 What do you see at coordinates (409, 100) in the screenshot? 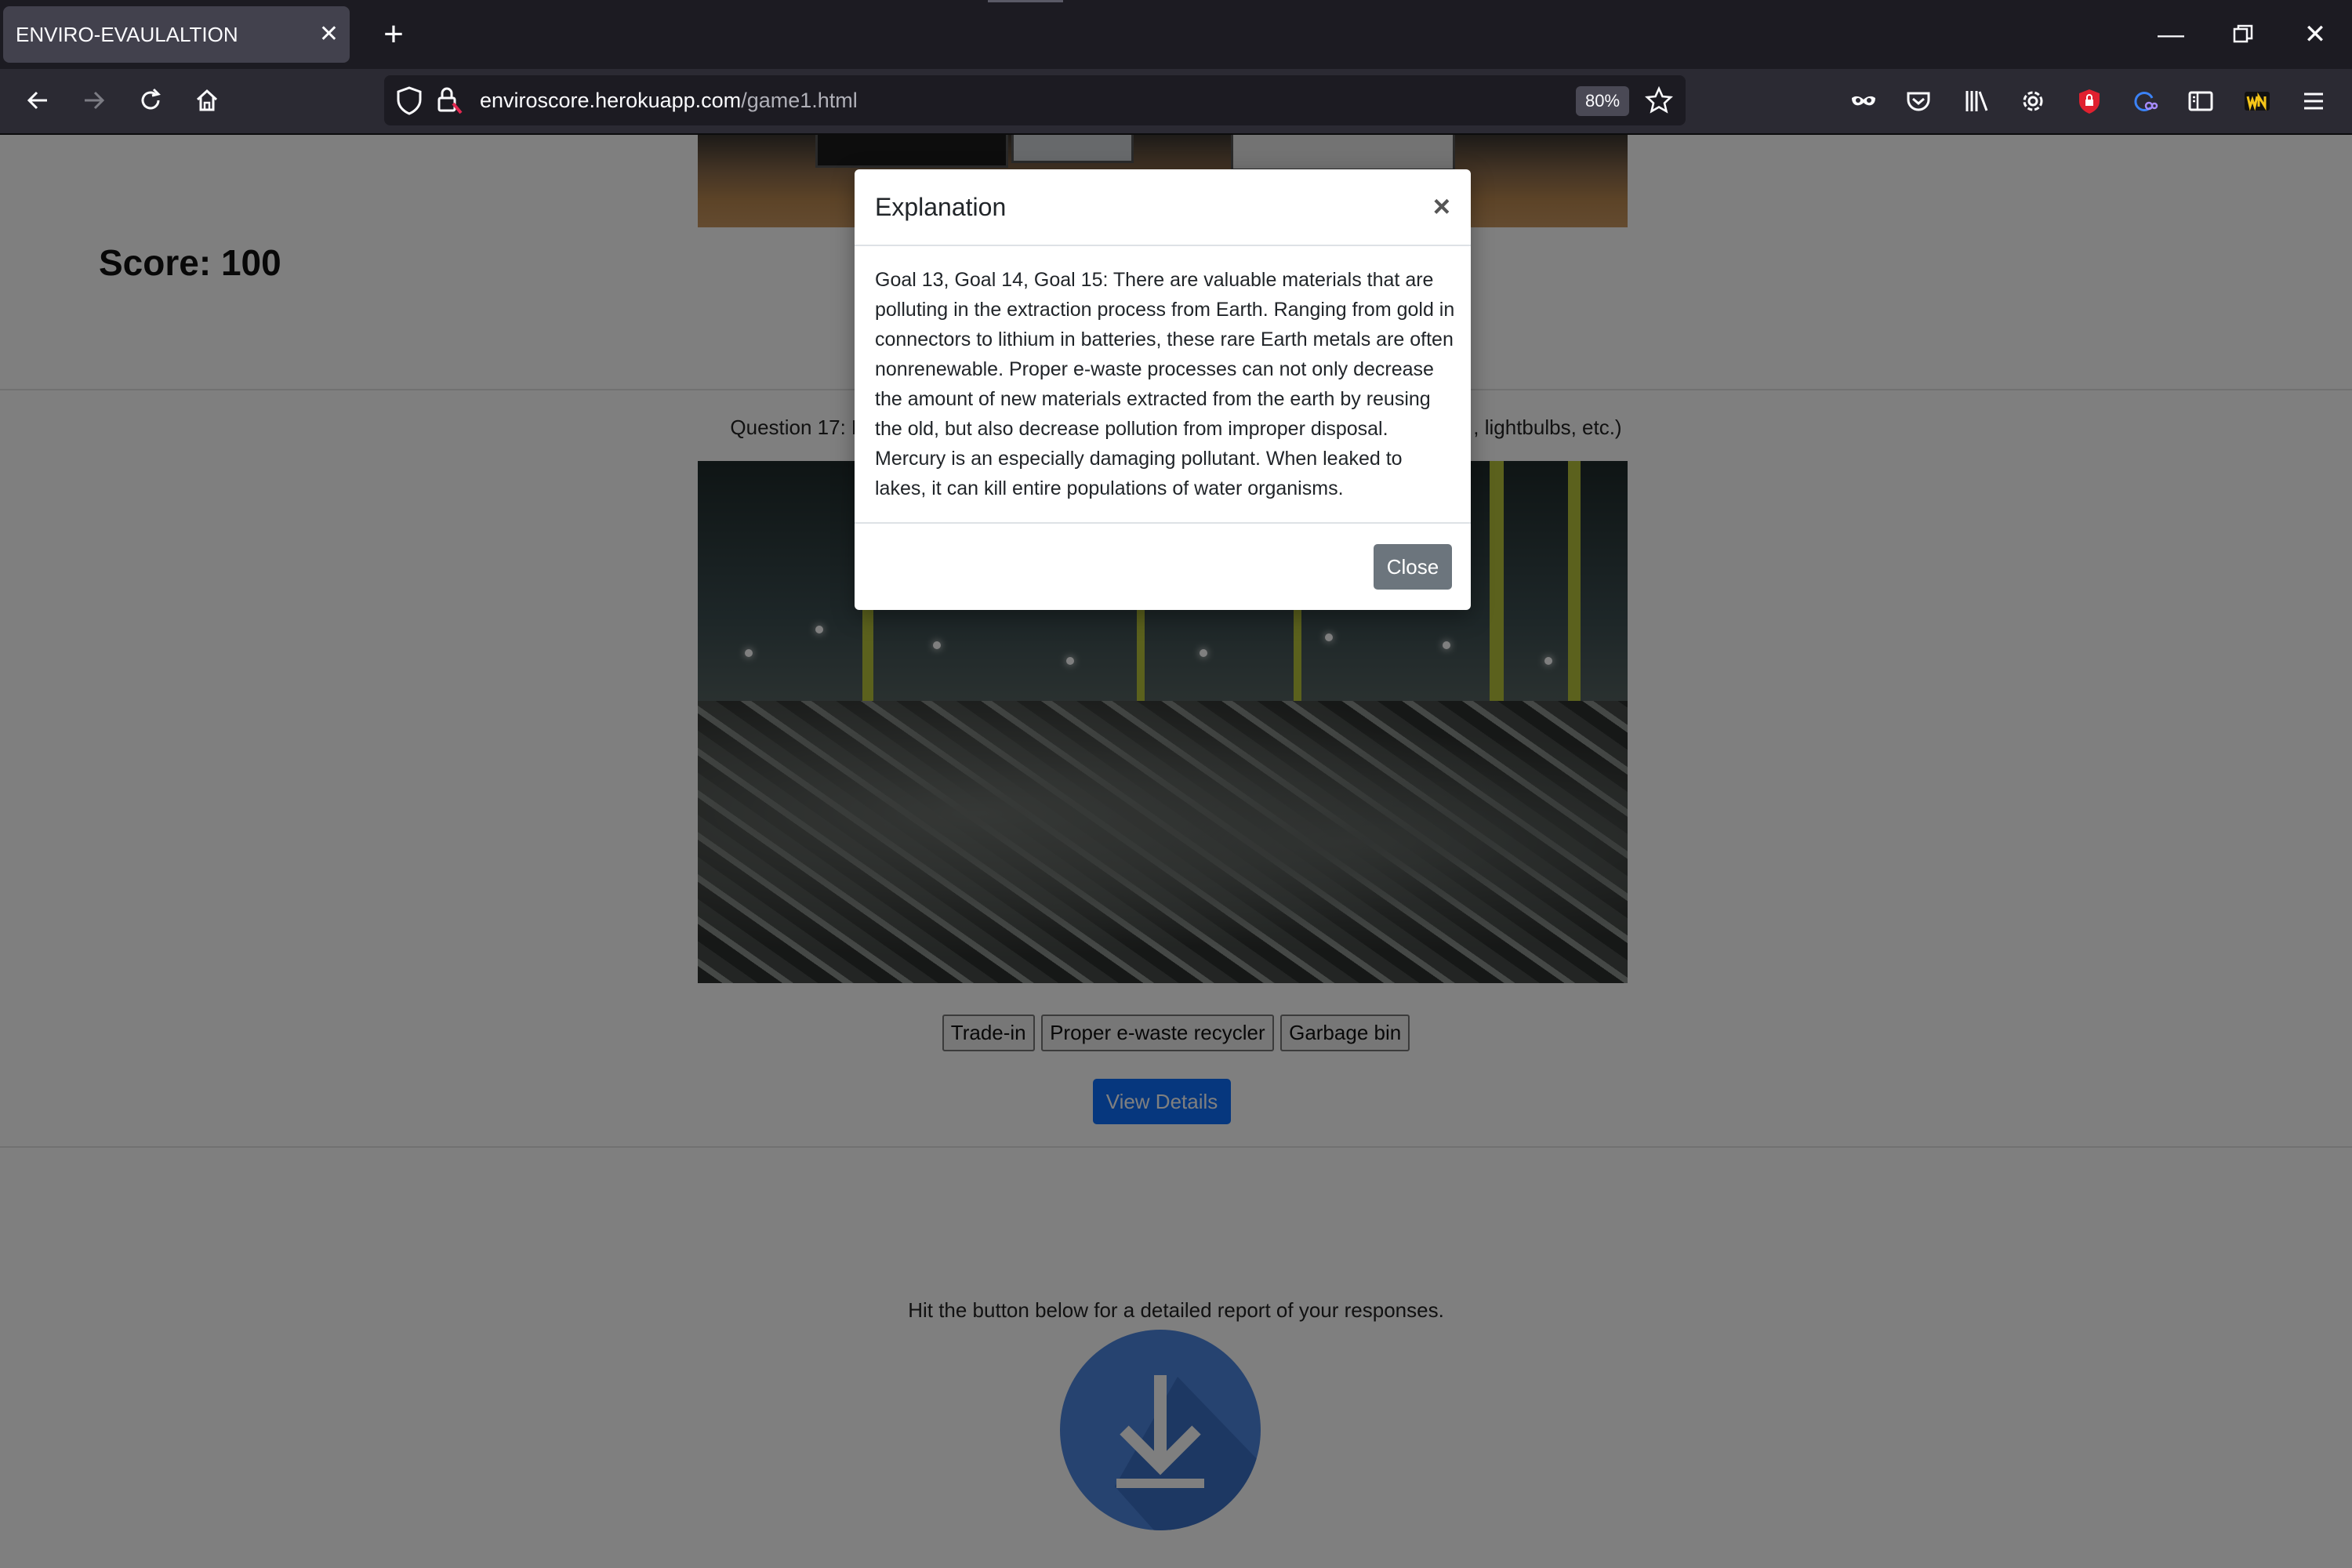
I see `tracking-shield-icon` at bounding box center [409, 100].